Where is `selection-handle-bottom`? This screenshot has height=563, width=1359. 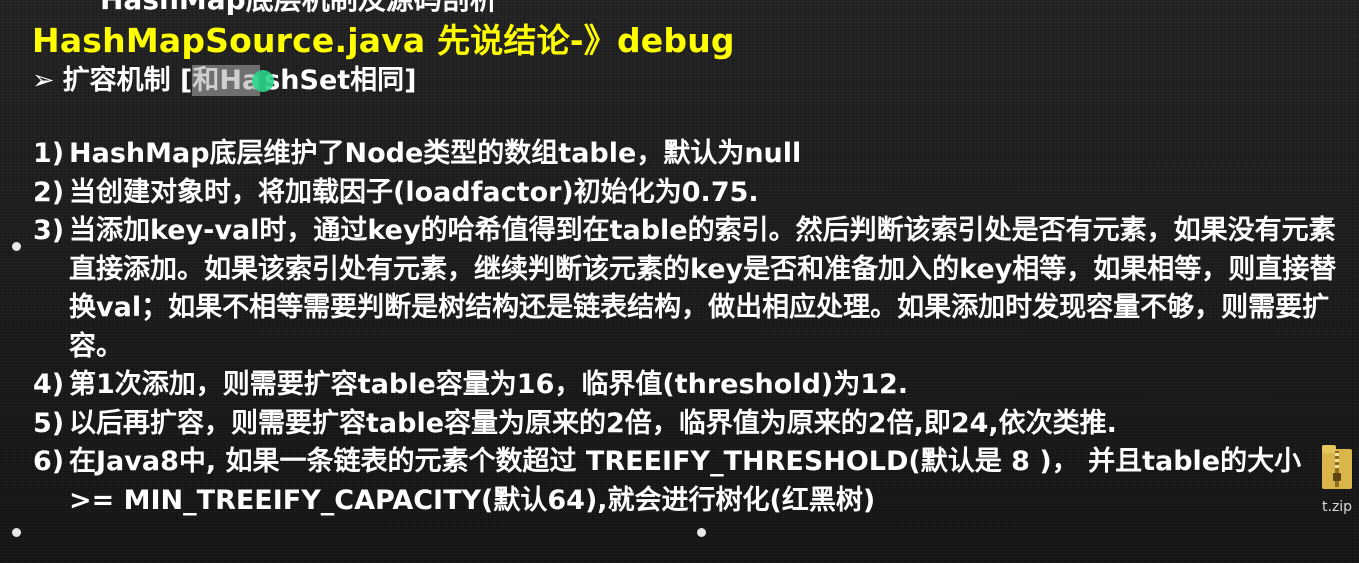 selection-handle-bottom is located at coordinates (701, 532).